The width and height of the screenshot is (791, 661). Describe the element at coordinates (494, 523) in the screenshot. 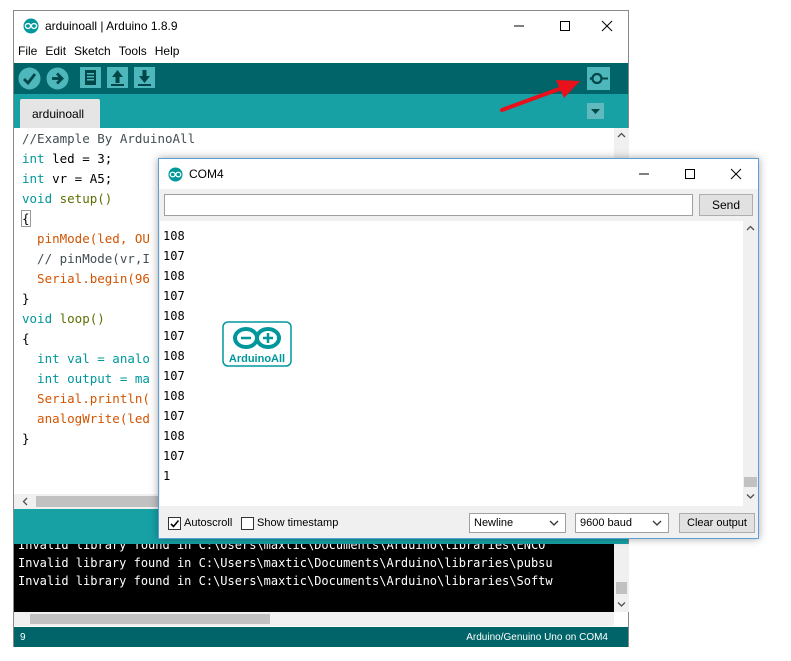

I see `line-ending-value: Newline` at that location.